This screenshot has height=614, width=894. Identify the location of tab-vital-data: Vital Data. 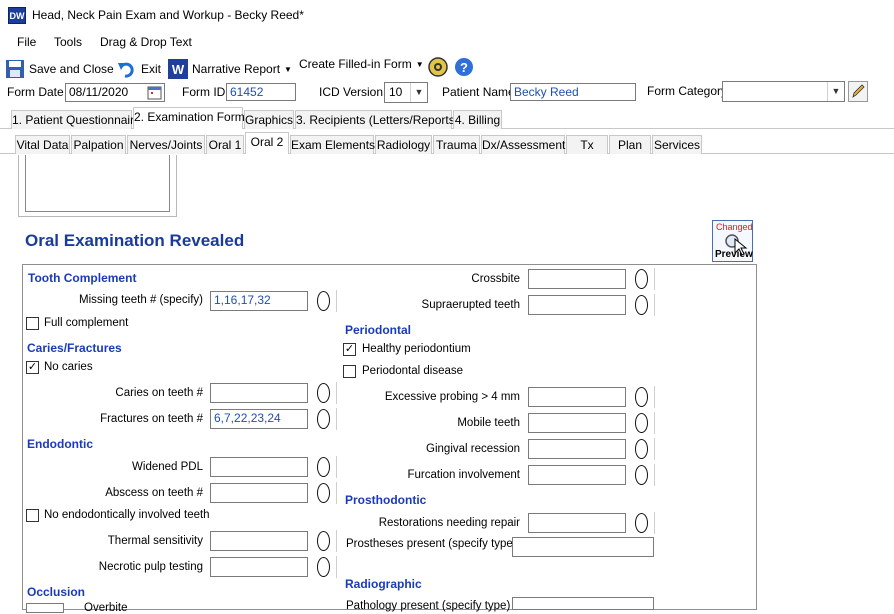
(42, 144).